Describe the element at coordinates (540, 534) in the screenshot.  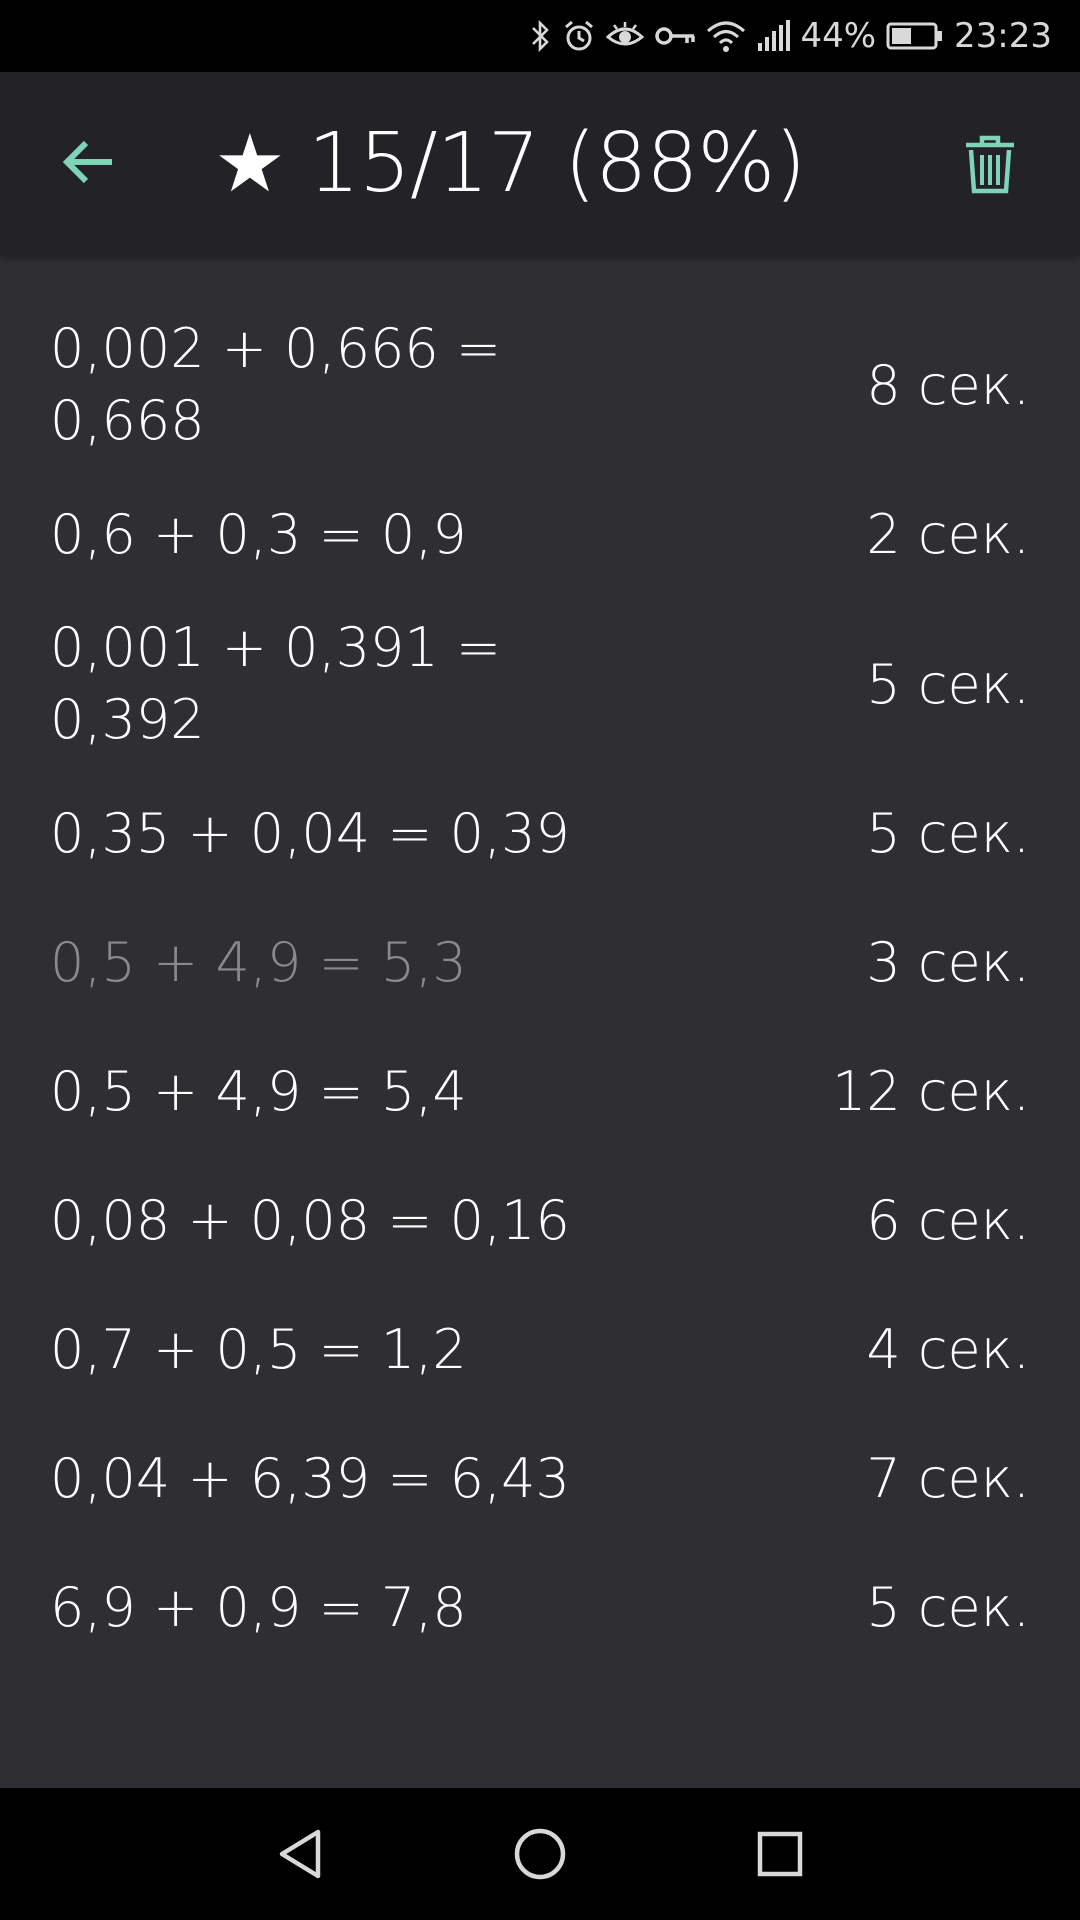
I see `list-item: 0,6 + 0,3 = 0,9 2 сек.` at that location.